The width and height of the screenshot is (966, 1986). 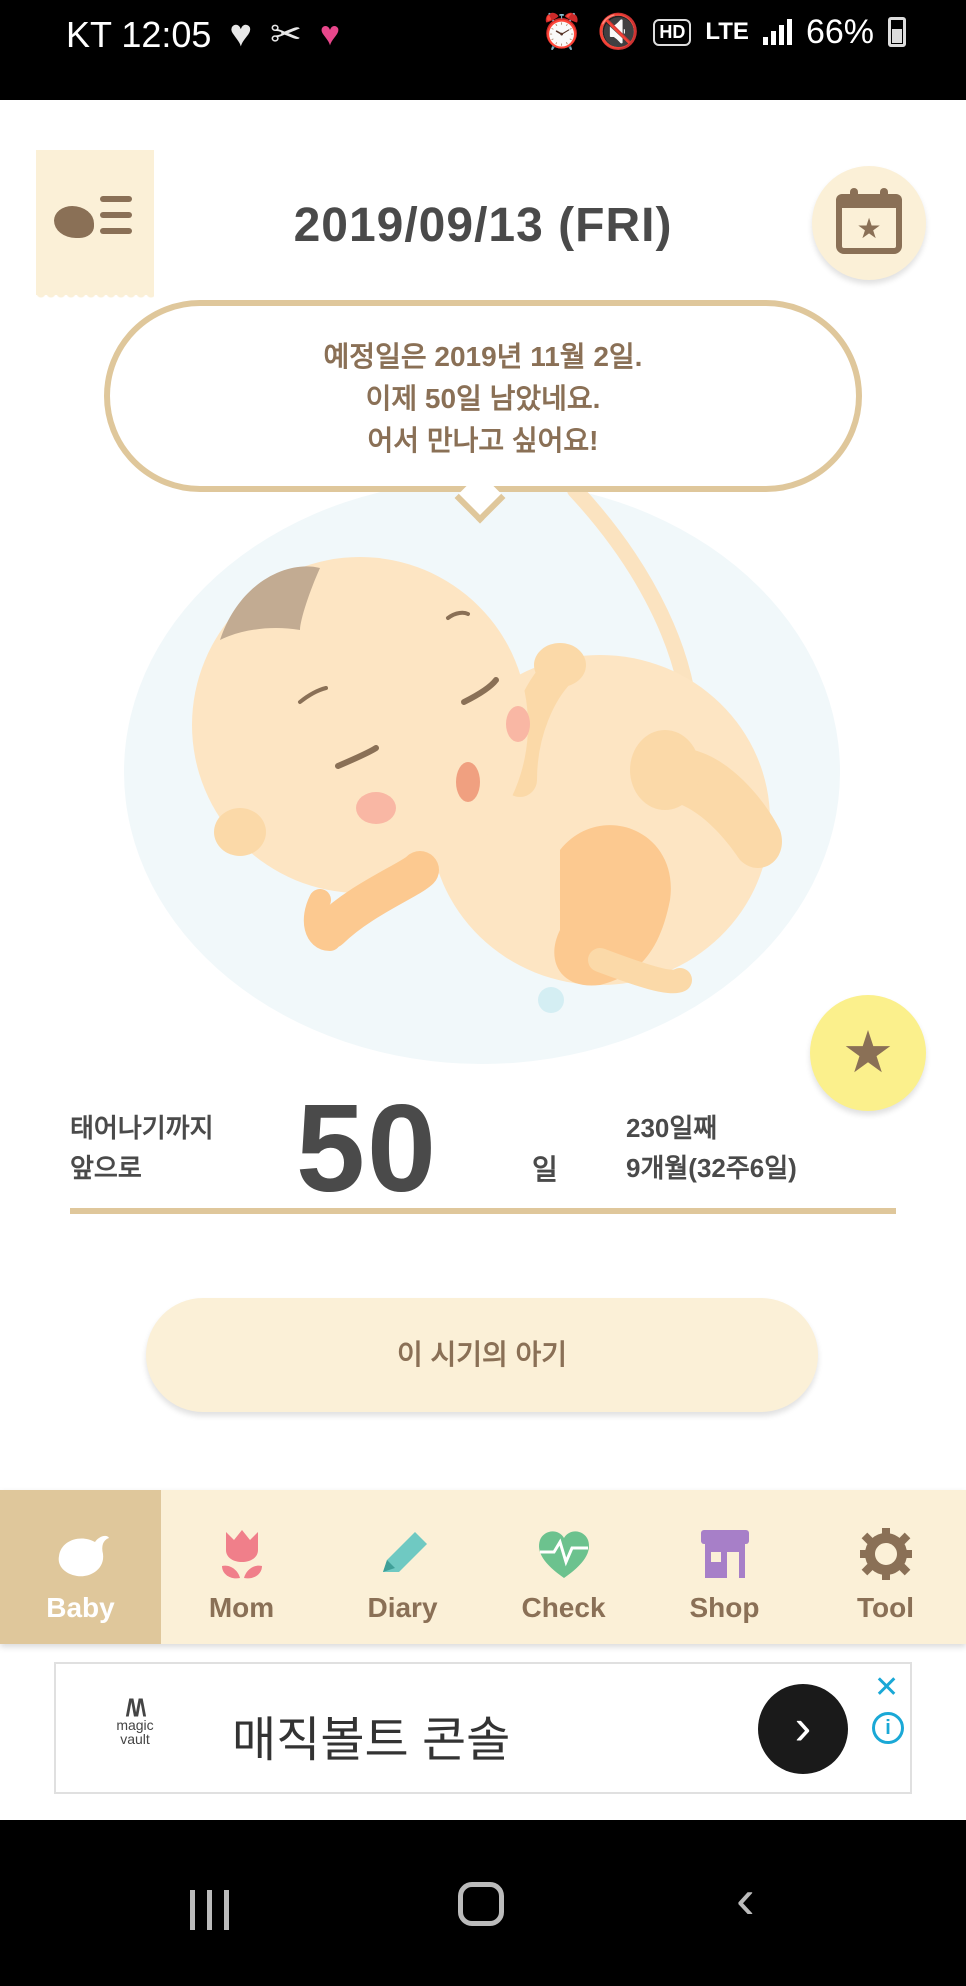 What do you see at coordinates (888, 1728) in the screenshot?
I see `ad-info-icon: i` at bounding box center [888, 1728].